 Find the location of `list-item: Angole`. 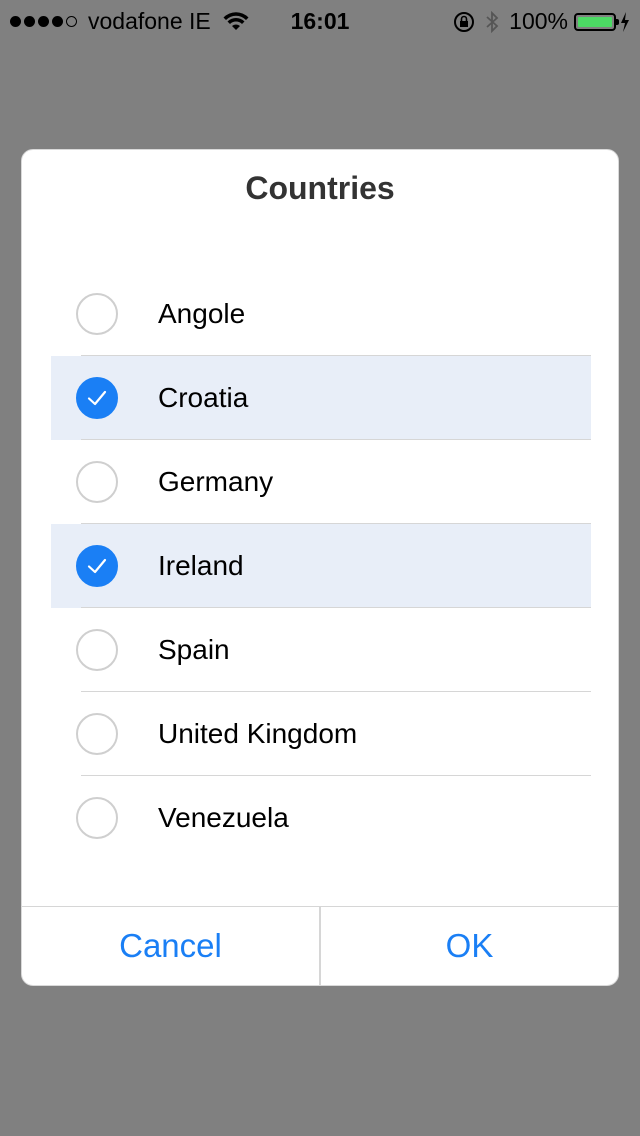

list-item: Angole is located at coordinates (321, 314).